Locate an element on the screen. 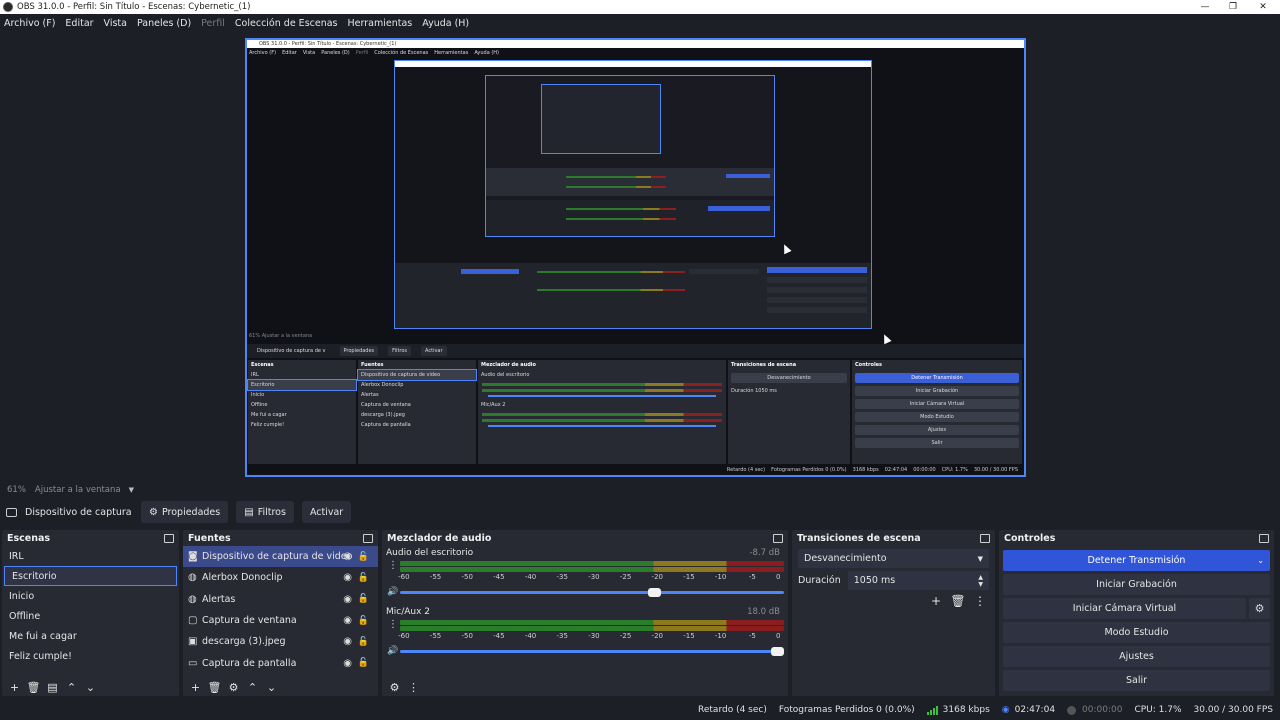 This screenshot has height=720, width=1280. spin-arrows-icon: ▲ ▼ is located at coordinates (980, 581).